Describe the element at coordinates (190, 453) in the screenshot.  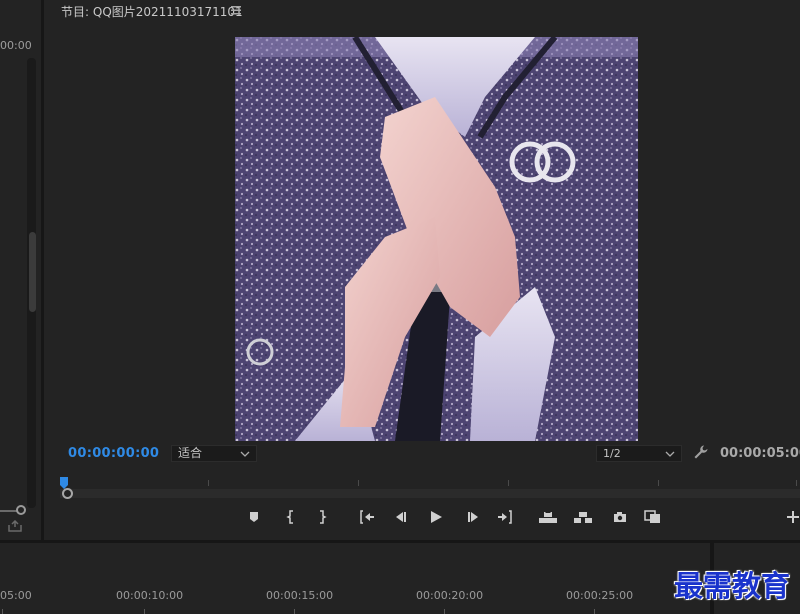
I see `fit-zoom-value: 适合` at that location.